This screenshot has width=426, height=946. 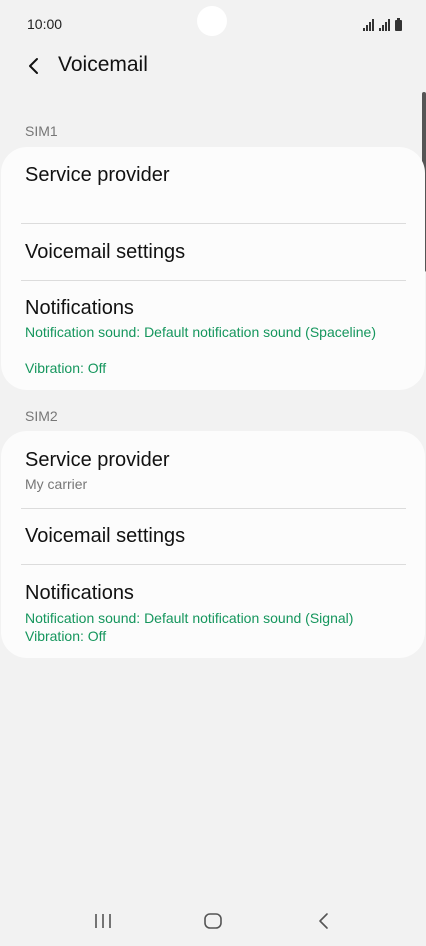 I want to click on signal-sim2-icon, so click(x=384, y=25).